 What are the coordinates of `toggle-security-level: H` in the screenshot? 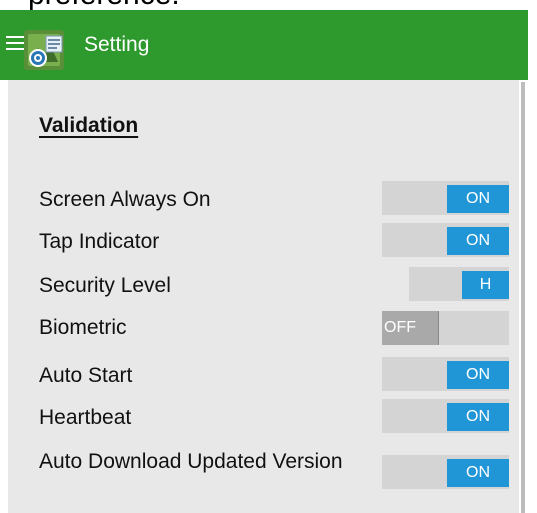 It's located at (459, 284).